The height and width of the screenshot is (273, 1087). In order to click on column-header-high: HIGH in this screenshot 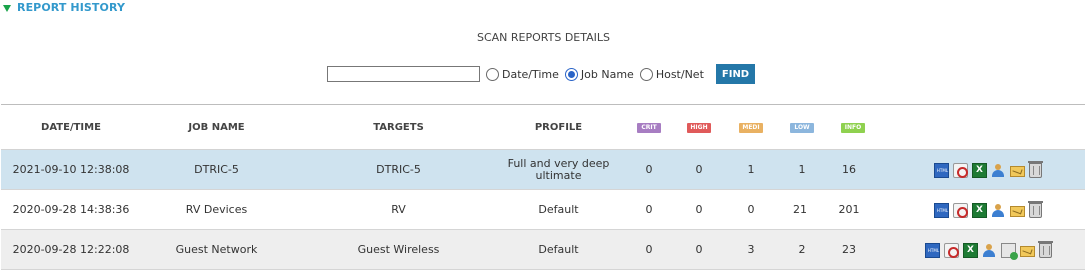, I will do `click(699, 127)`.